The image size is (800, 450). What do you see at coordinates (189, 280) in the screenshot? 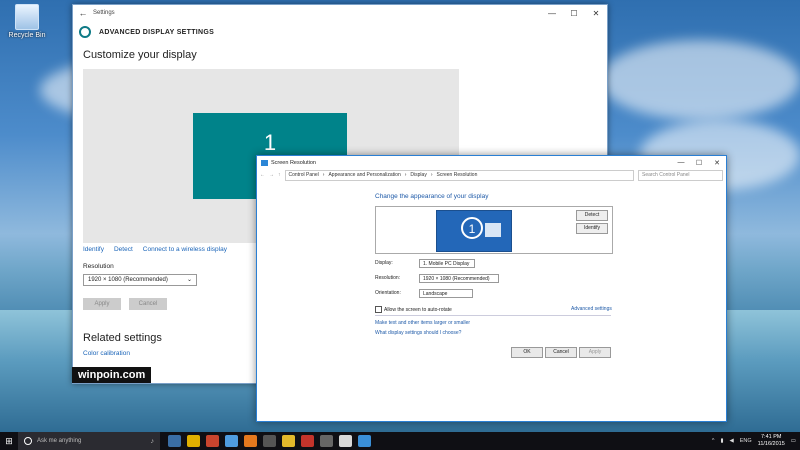
I see `chevron-down-icon: ⌄` at bounding box center [189, 280].